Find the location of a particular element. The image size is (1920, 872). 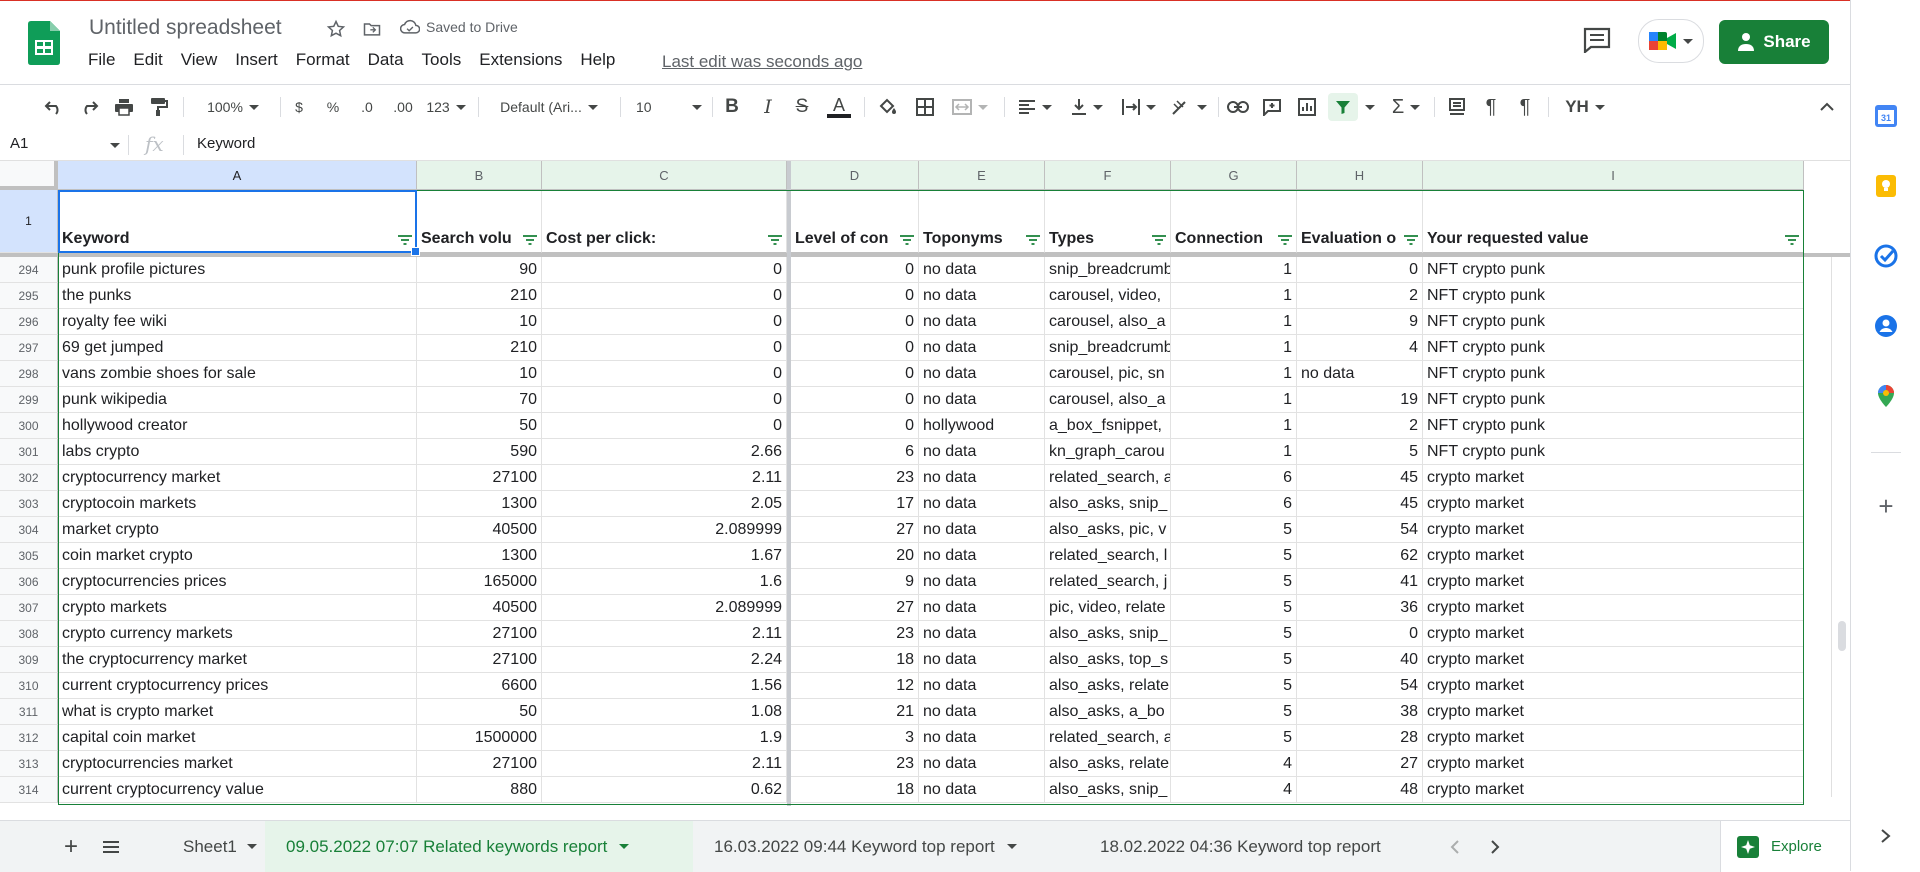

row-header: 313 is located at coordinates (29, 764).